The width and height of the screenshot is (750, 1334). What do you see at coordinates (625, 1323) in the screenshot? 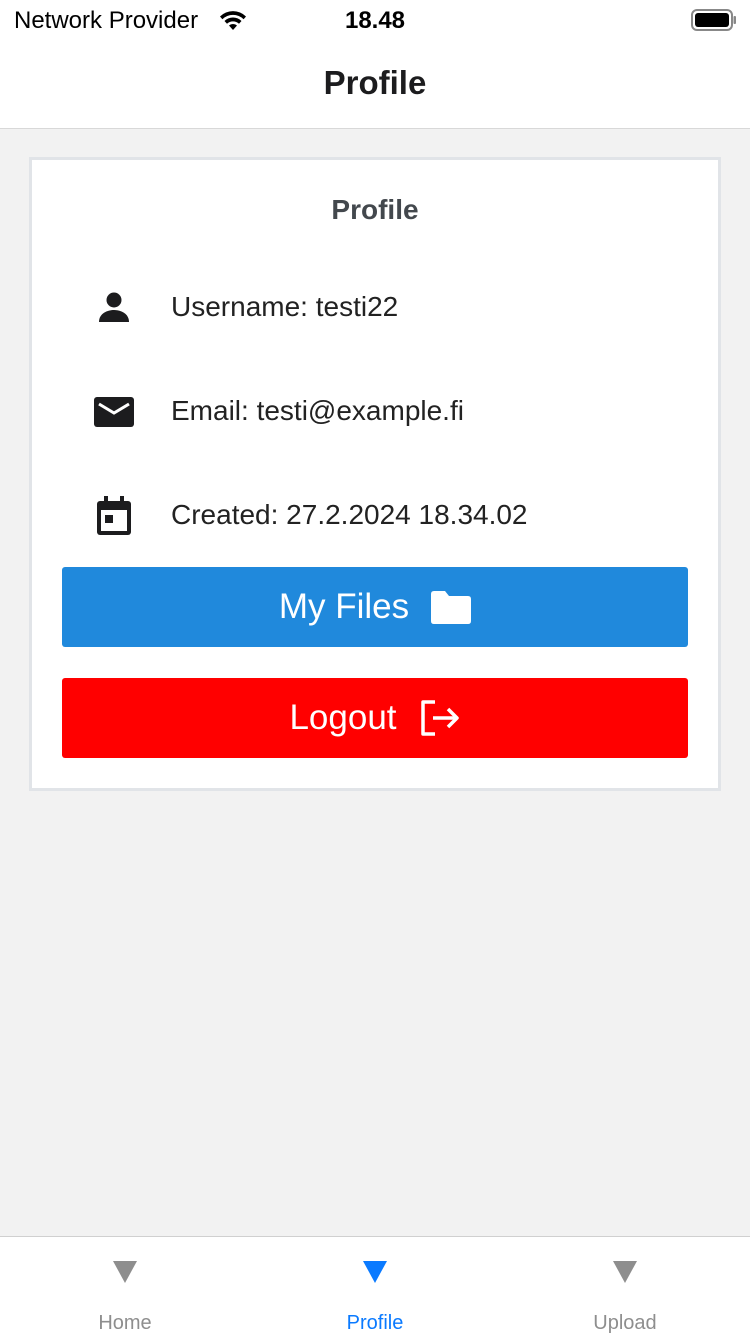
I see `tab-upload-label: Upload` at bounding box center [625, 1323].